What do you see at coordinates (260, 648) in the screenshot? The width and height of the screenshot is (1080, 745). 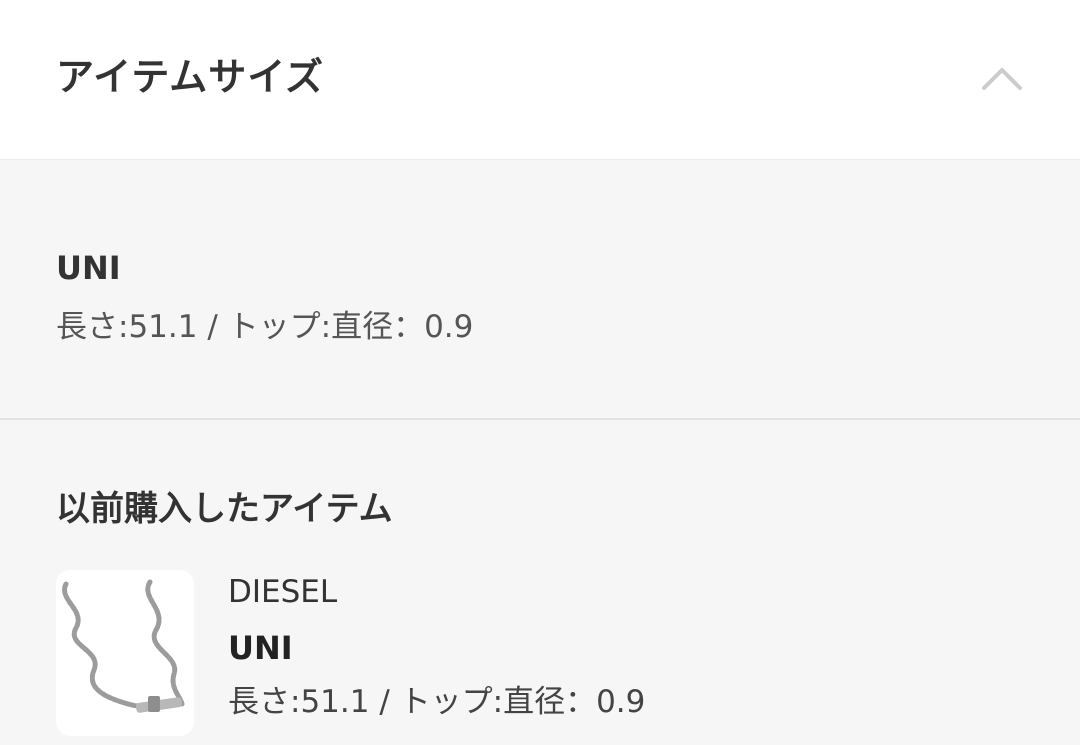 I see `item-size: UNI` at bounding box center [260, 648].